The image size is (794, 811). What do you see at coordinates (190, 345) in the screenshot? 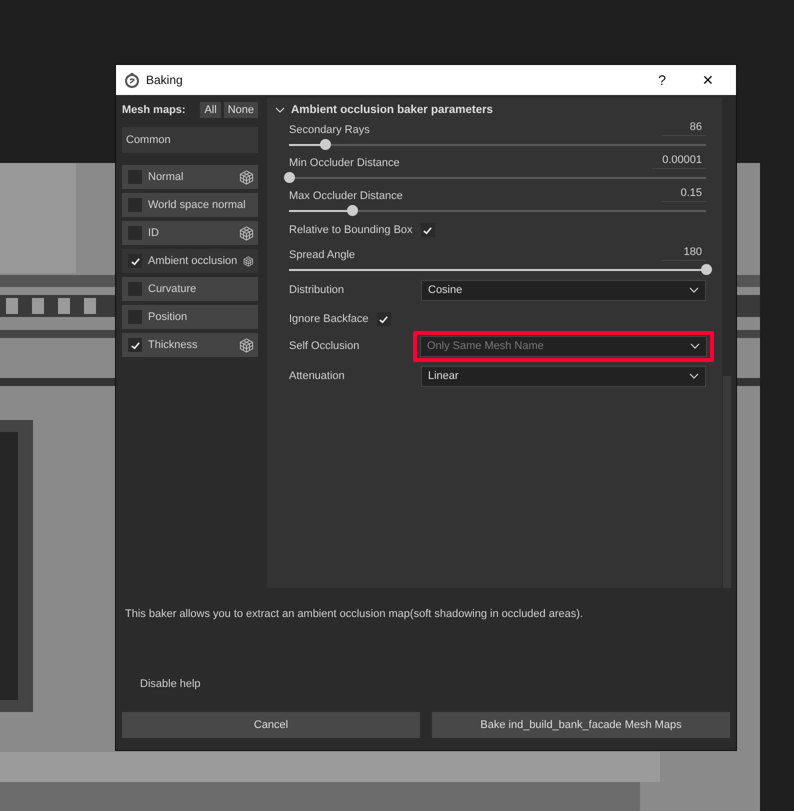
I see `mesh-map-item: Thickness` at bounding box center [190, 345].